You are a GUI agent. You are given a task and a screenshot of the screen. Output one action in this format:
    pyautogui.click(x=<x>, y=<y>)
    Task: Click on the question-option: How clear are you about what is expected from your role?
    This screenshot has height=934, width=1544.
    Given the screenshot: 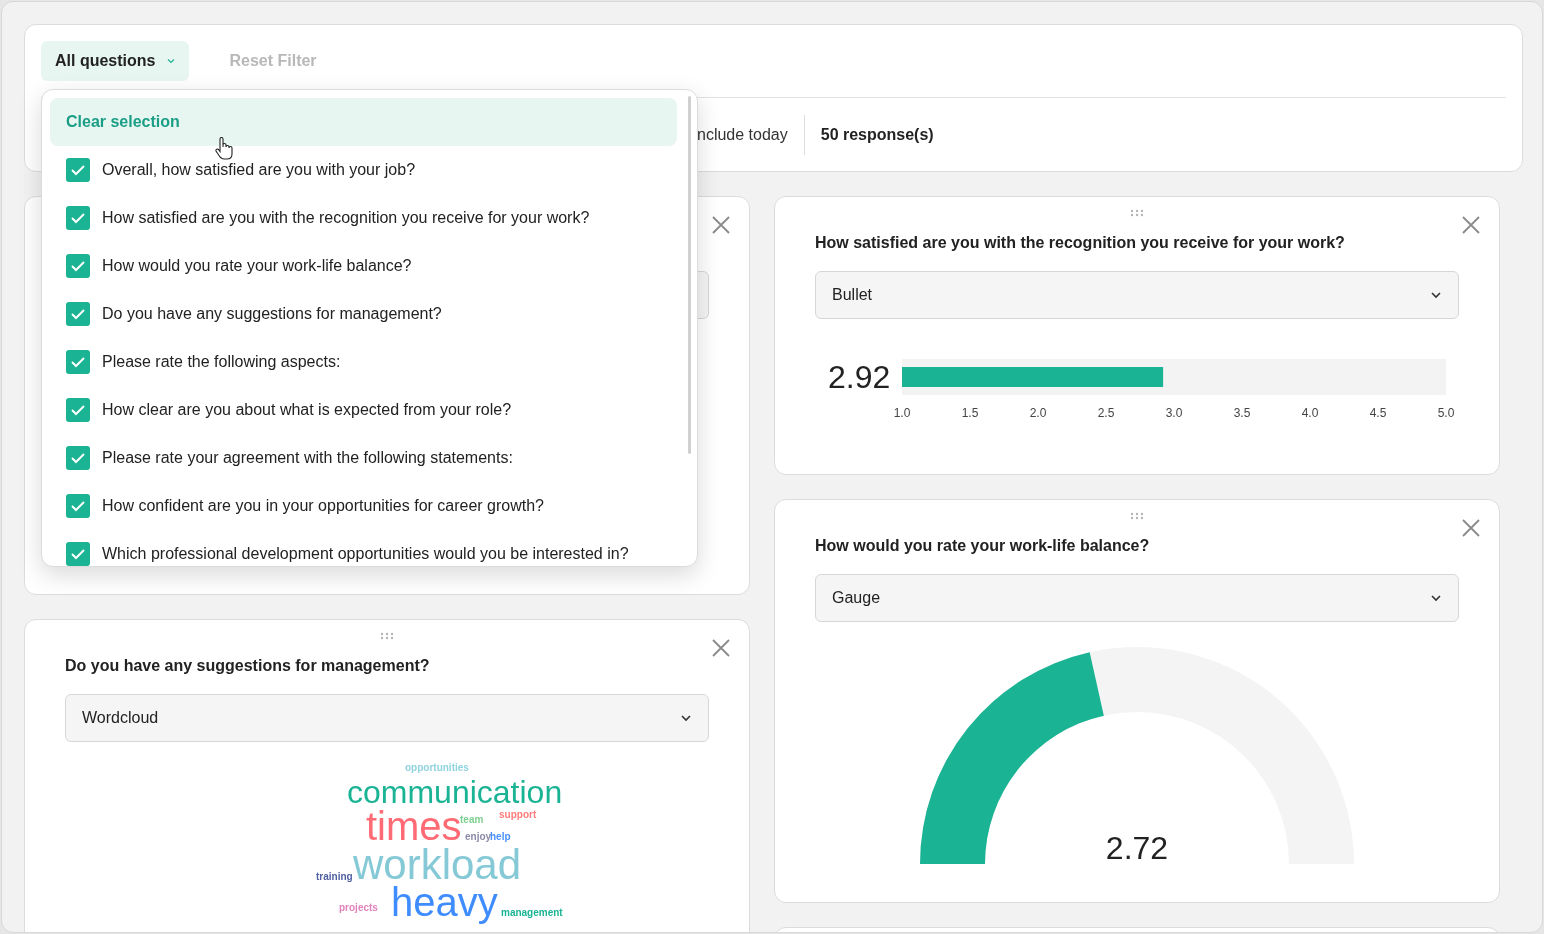 What is the action you would take?
    pyautogui.click(x=363, y=410)
    